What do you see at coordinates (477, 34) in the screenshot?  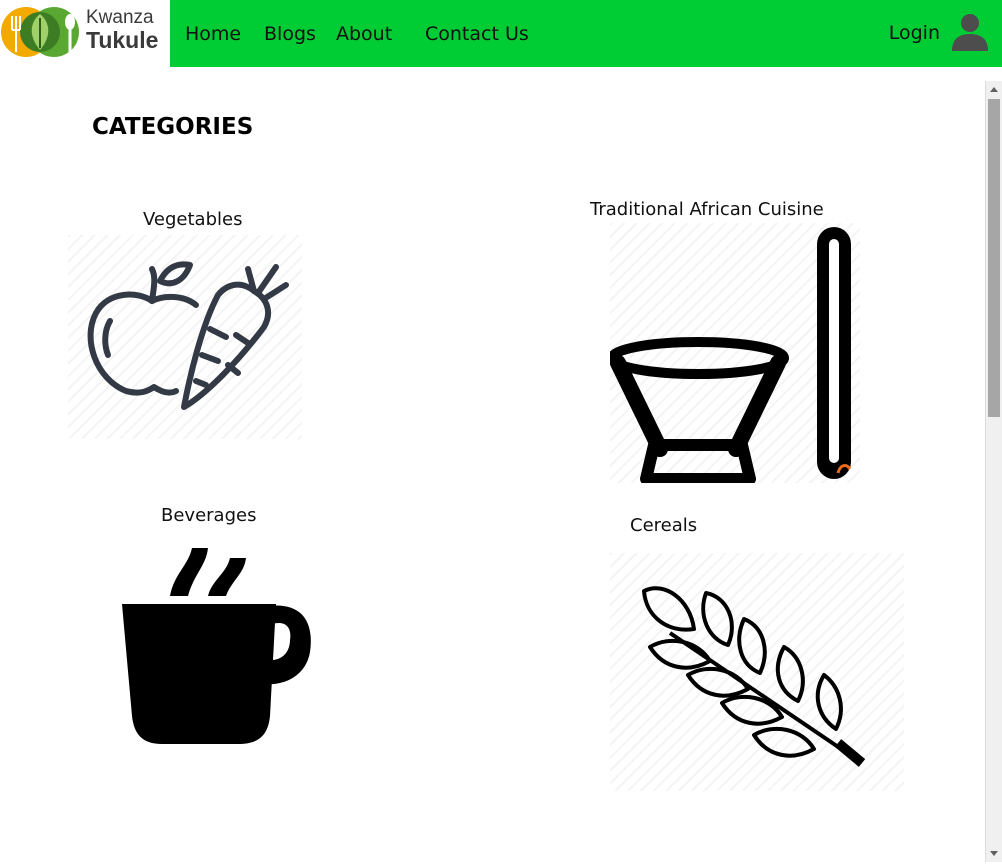 I see `nav-contact-us: Contact Us` at bounding box center [477, 34].